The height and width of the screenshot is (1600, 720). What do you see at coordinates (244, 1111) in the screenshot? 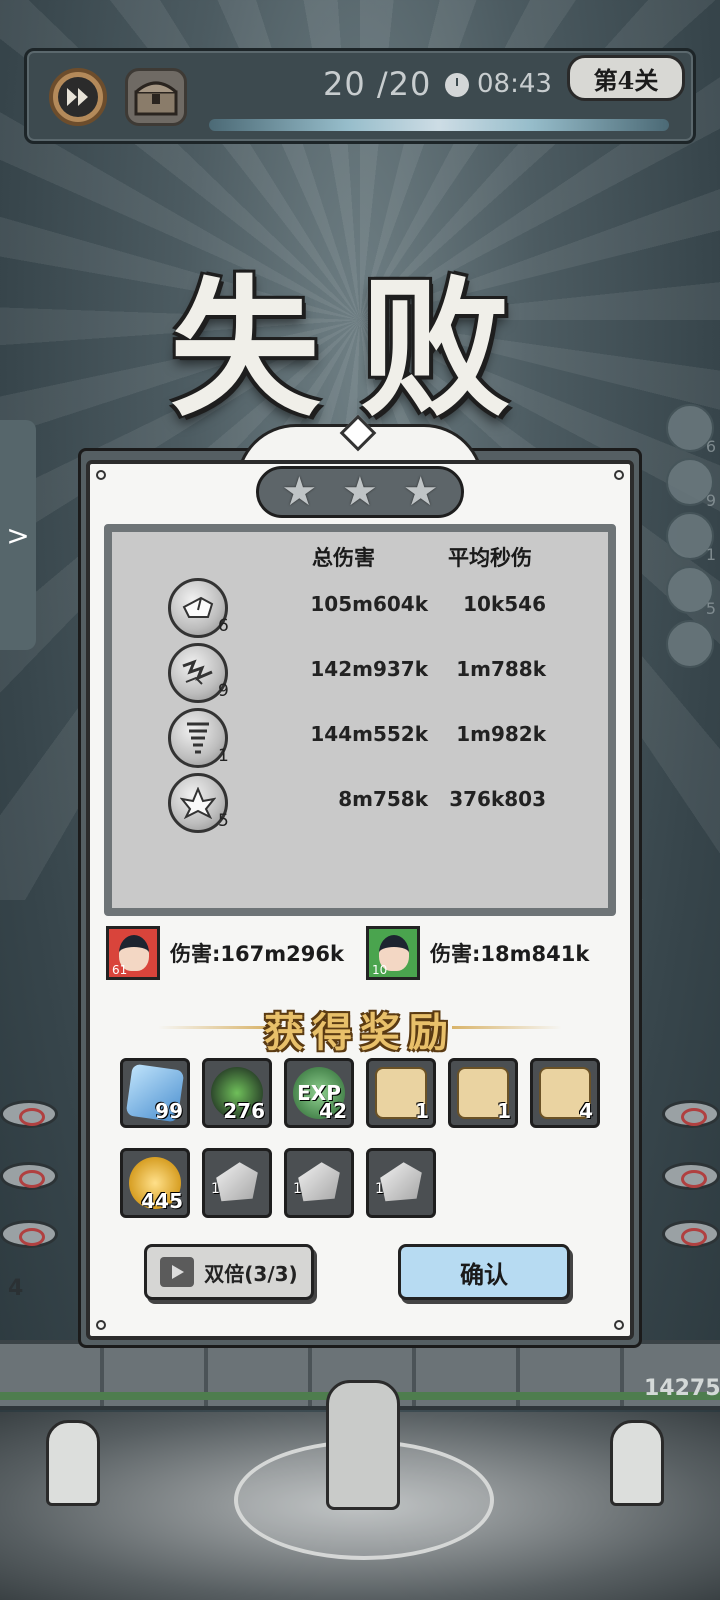
I see `reward-qty: 276` at bounding box center [244, 1111].